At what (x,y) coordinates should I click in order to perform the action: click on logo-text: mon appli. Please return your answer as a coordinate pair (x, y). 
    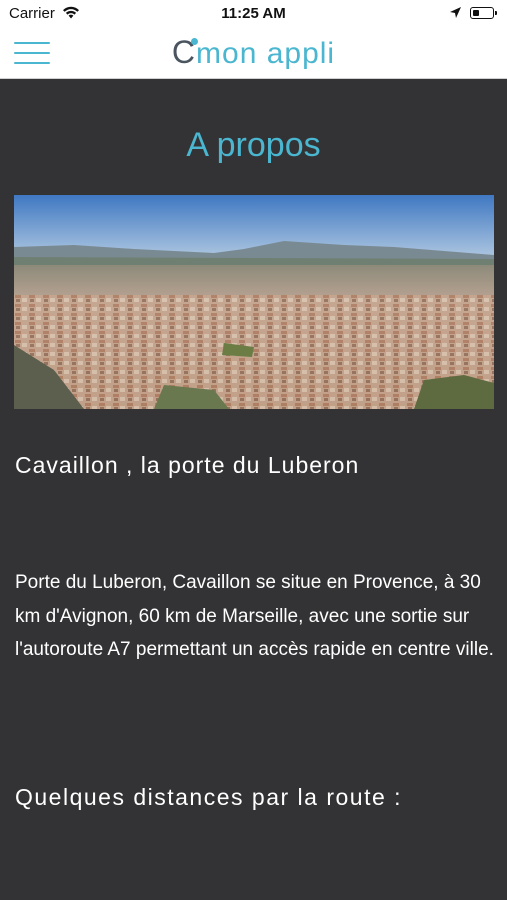
    Looking at the image, I should click on (266, 53).